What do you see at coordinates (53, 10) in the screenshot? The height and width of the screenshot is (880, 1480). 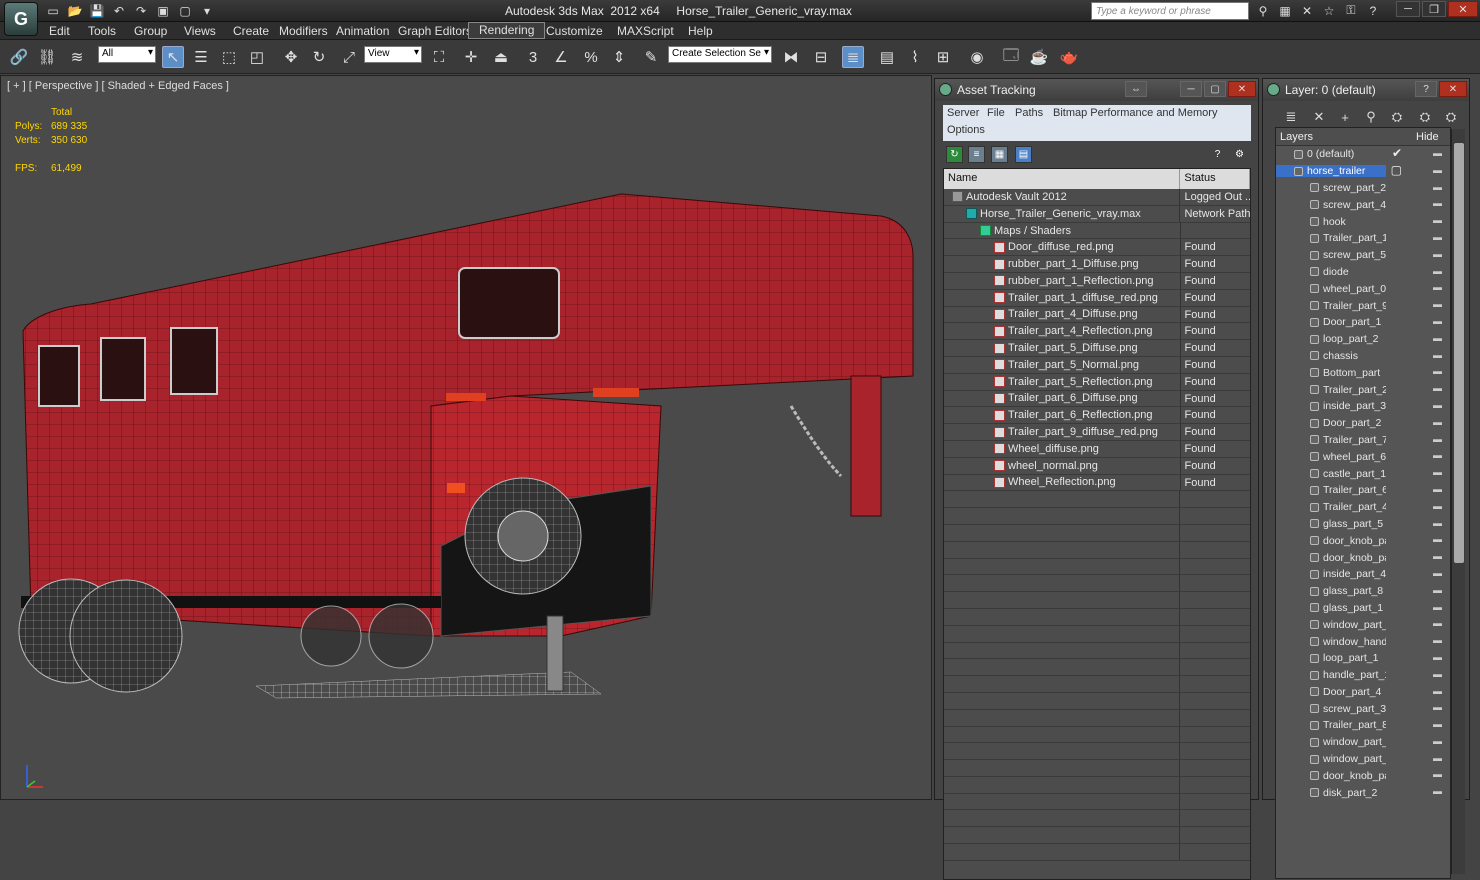 I see `new-file-icon: ▭` at bounding box center [53, 10].